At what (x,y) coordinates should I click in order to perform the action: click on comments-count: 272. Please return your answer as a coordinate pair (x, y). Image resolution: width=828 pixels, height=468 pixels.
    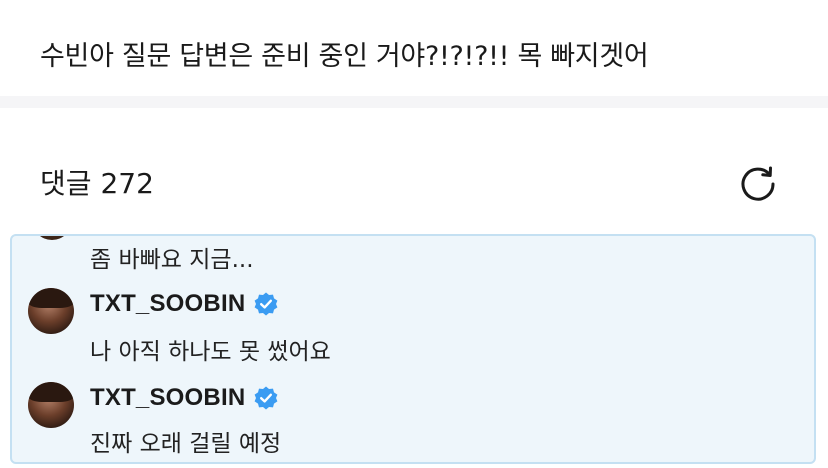
    Looking at the image, I should click on (127, 183).